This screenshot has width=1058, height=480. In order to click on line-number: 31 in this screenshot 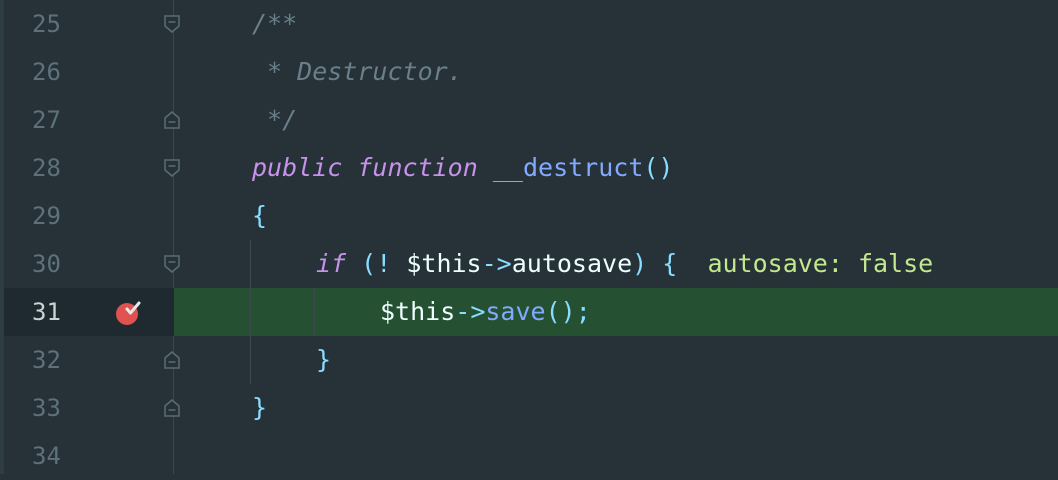, I will do `click(46, 312)`.